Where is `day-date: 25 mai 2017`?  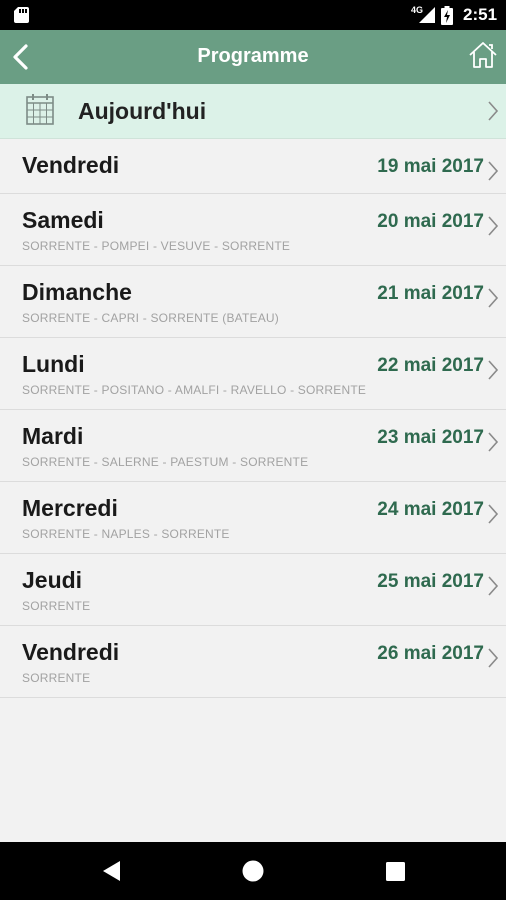
day-date: 25 mai 2017 is located at coordinates (430, 581).